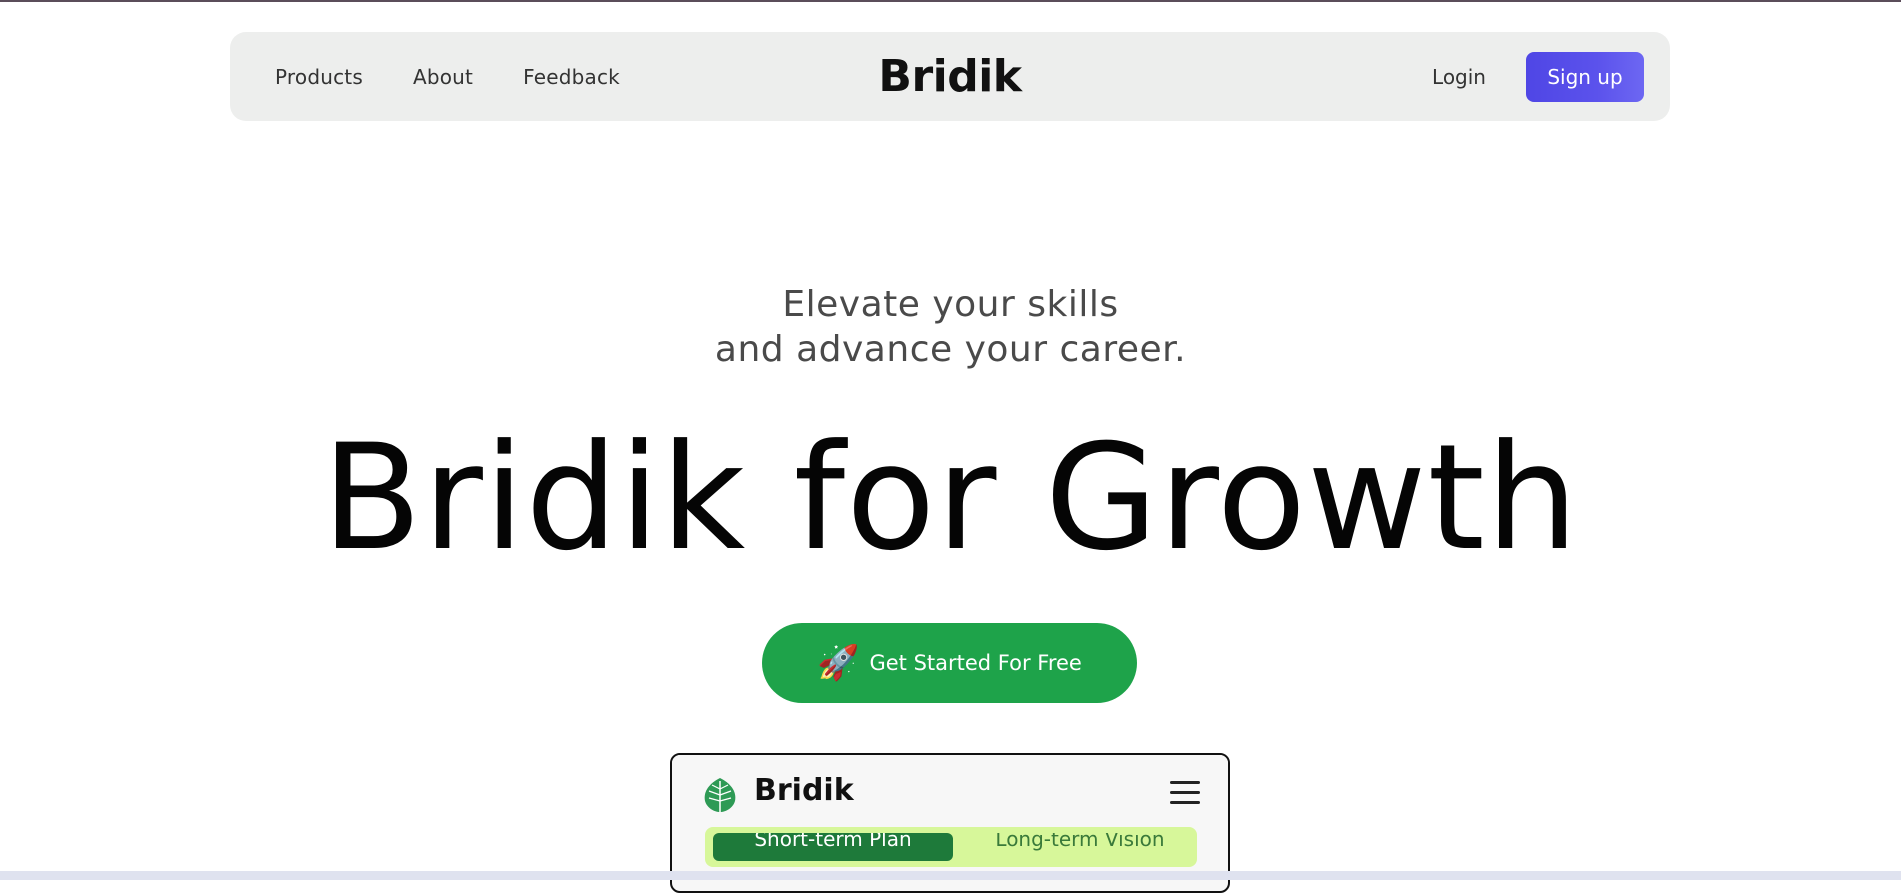 The width and height of the screenshot is (1901, 893). Describe the element at coordinates (950, 875) in the screenshot. I see `browser-bottom-bar` at that location.